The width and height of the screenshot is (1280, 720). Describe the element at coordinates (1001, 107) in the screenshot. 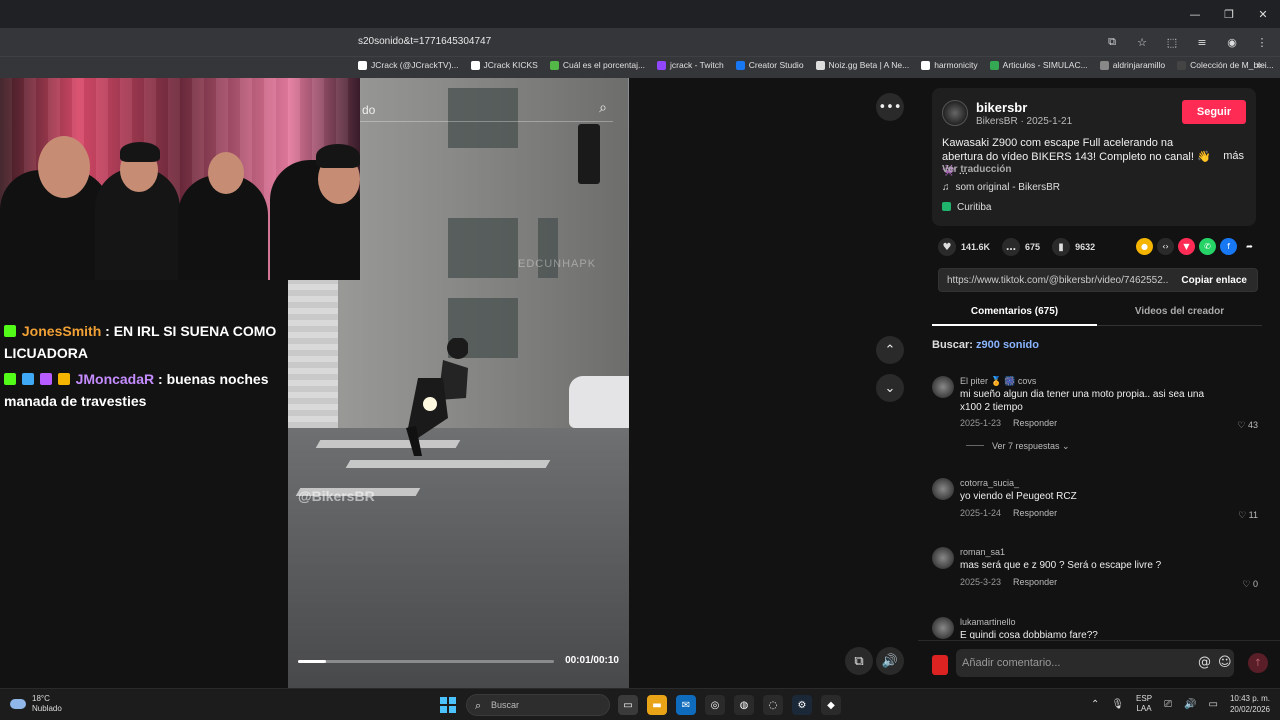

I see `author-name: bikersbr` at that location.